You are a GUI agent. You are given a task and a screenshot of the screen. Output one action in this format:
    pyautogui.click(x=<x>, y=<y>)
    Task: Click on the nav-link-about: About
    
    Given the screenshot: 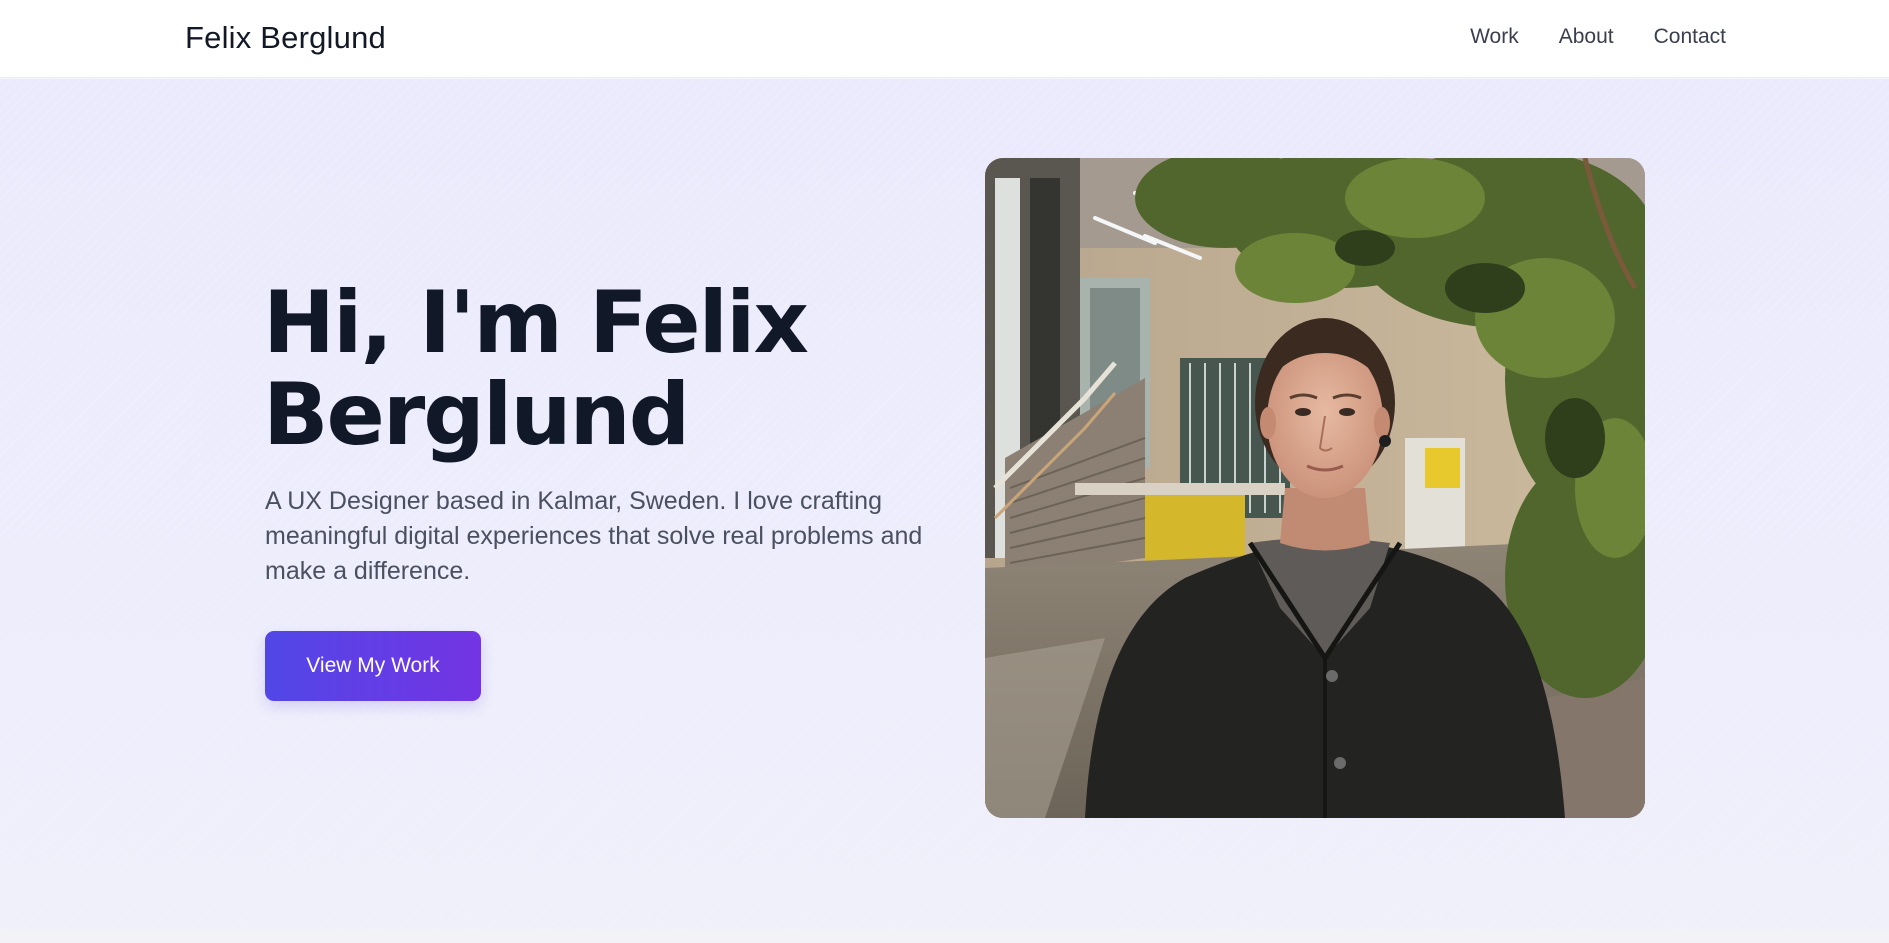 What is the action you would take?
    pyautogui.click(x=1586, y=37)
    